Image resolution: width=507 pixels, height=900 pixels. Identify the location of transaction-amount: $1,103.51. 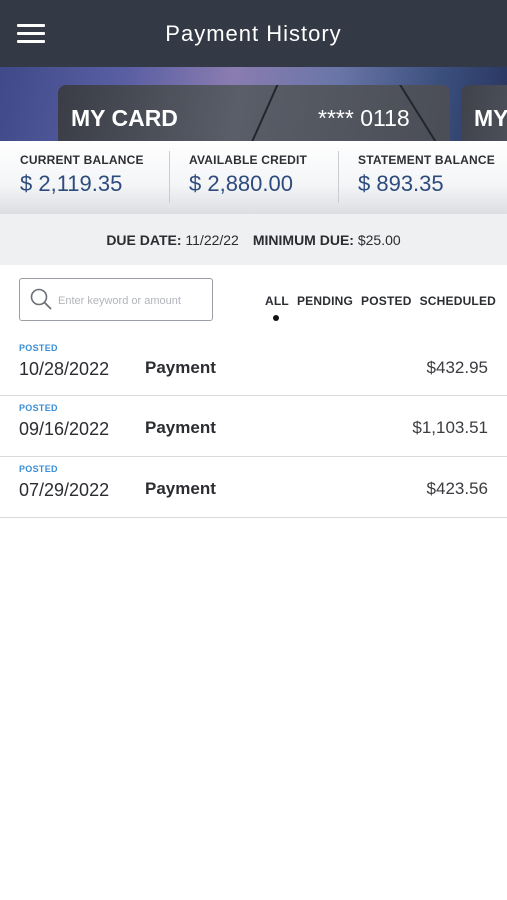
(450, 427).